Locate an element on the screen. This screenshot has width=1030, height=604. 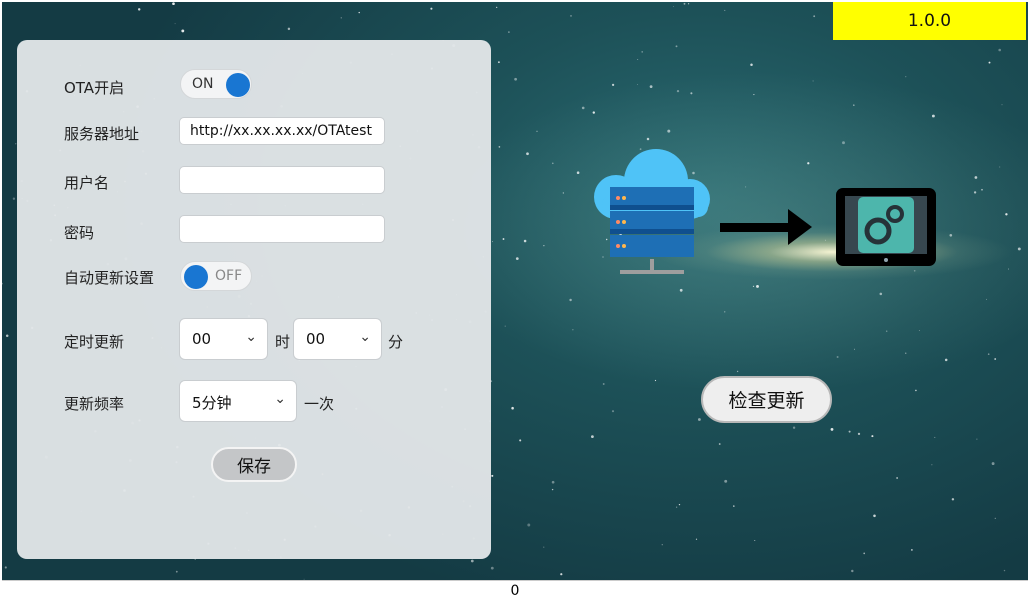
hour-value: 00 is located at coordinates (202, 339).